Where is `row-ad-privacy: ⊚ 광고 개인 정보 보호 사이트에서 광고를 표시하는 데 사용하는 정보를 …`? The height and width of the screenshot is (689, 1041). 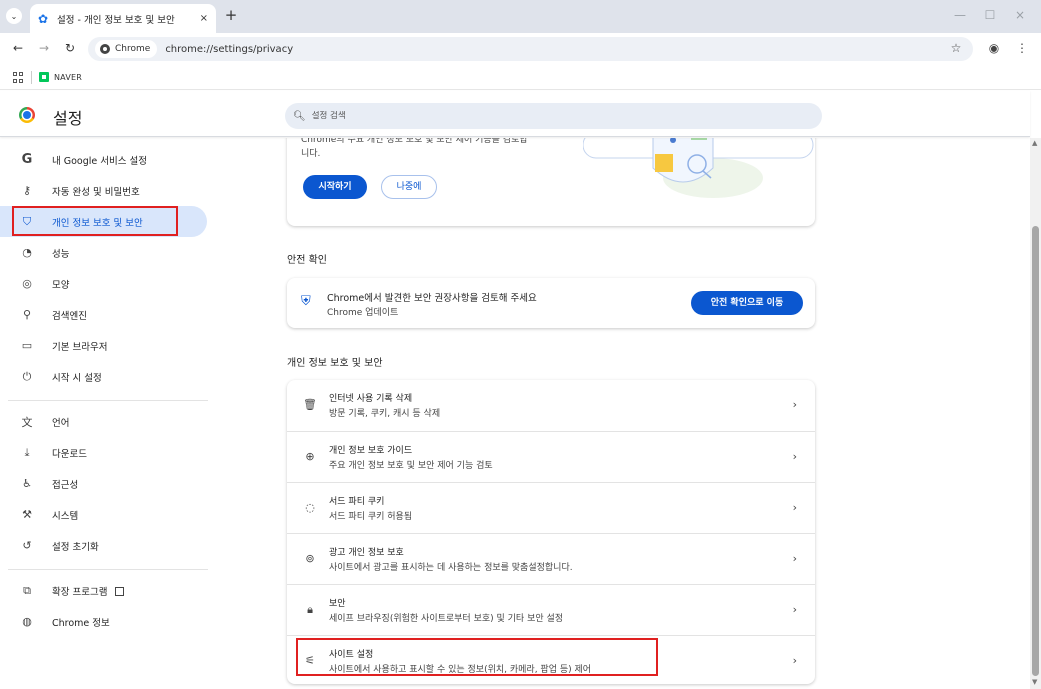
row-ad-privacy: ⊚ 광고 개인 정보 보호 사이트에서 광고를 표시하는 데 사용하는 정보를 … is located at coordinates (551, 558).